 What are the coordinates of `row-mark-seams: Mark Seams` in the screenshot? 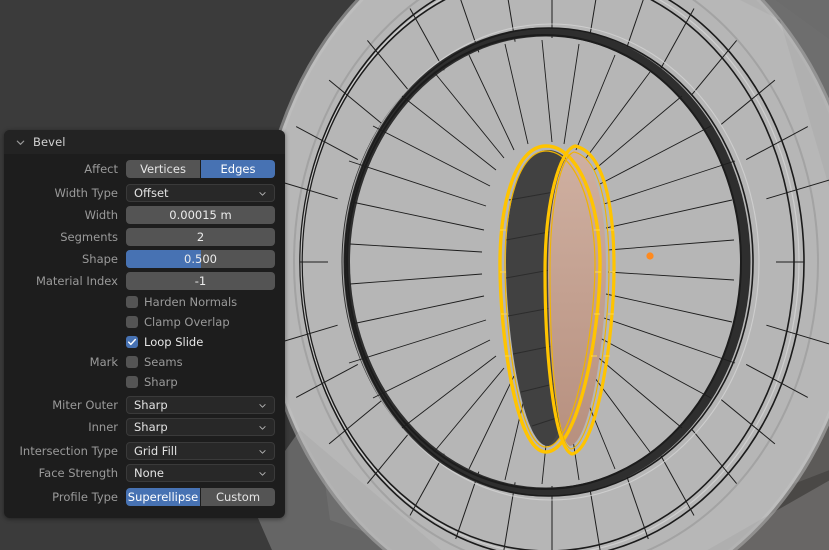 It's located at (144, 362).